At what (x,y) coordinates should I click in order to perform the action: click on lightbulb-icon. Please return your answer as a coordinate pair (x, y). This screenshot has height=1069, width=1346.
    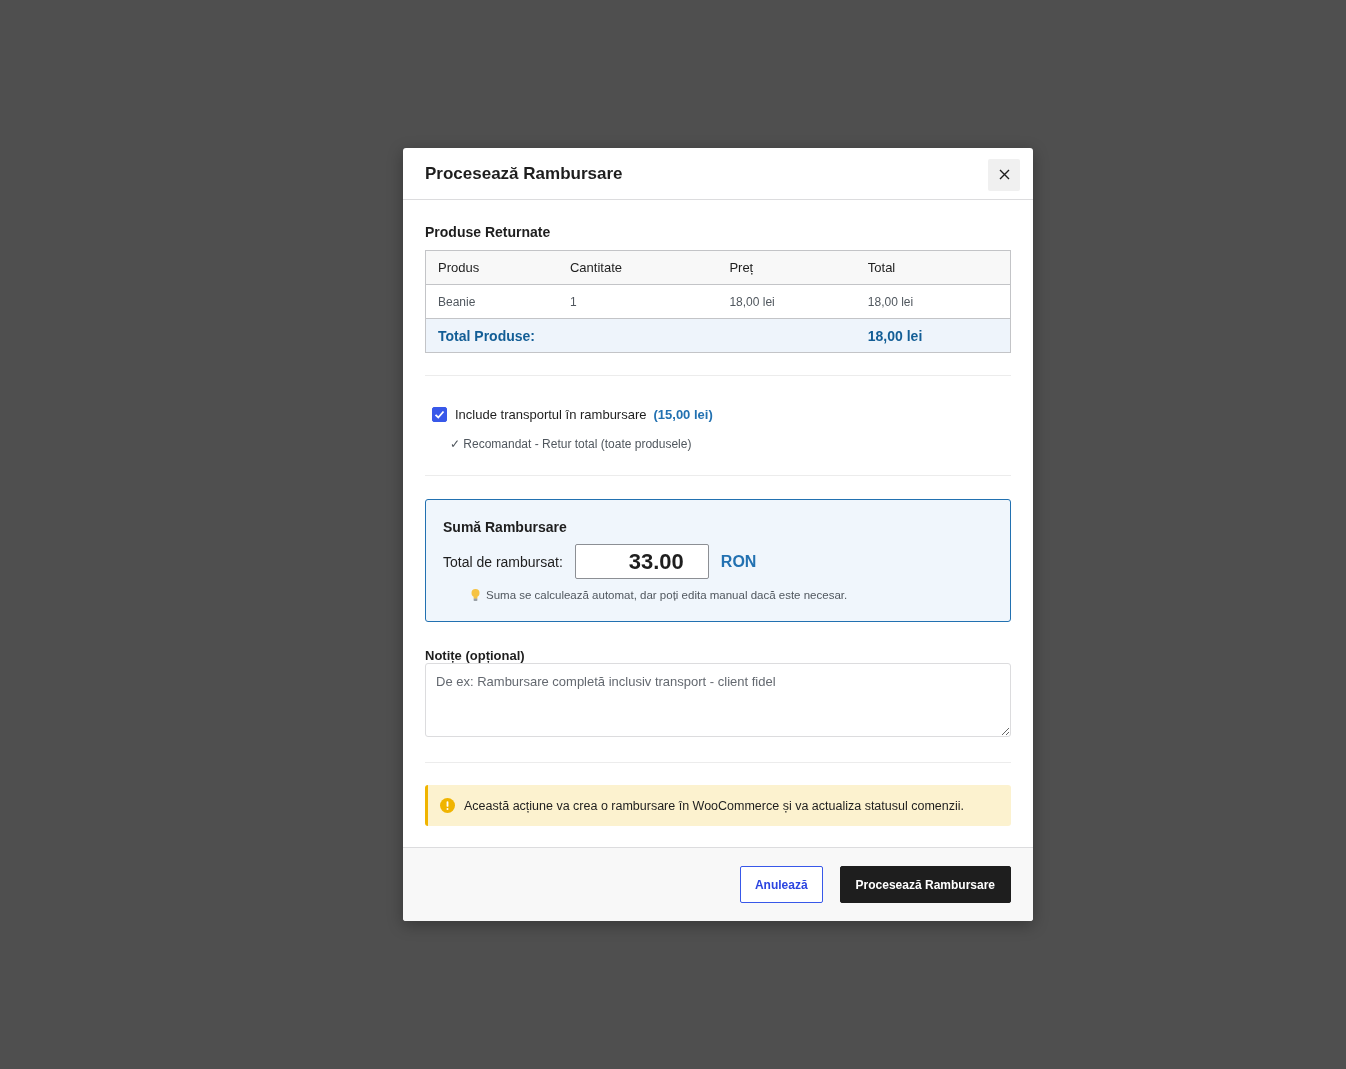
    Looking at the image, I should click on (475, 595).